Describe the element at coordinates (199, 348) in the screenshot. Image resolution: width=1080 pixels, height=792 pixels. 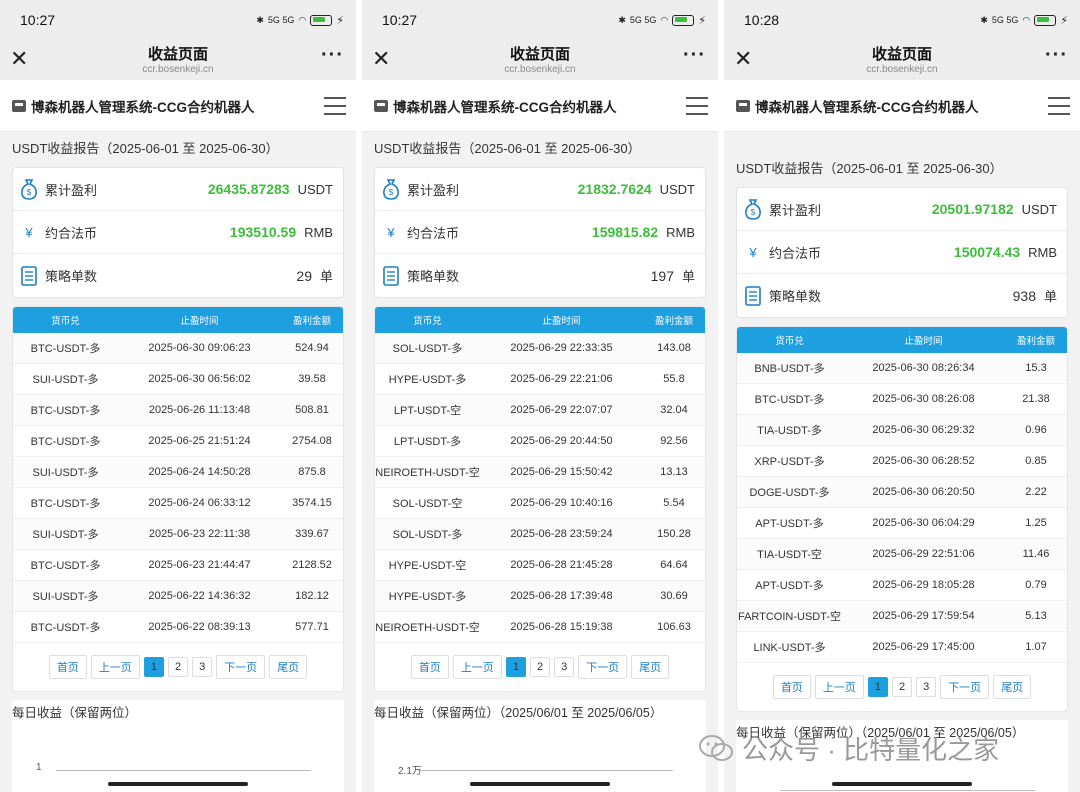
I see `time-cell: 2025-06-30 09:06:23` at that location.